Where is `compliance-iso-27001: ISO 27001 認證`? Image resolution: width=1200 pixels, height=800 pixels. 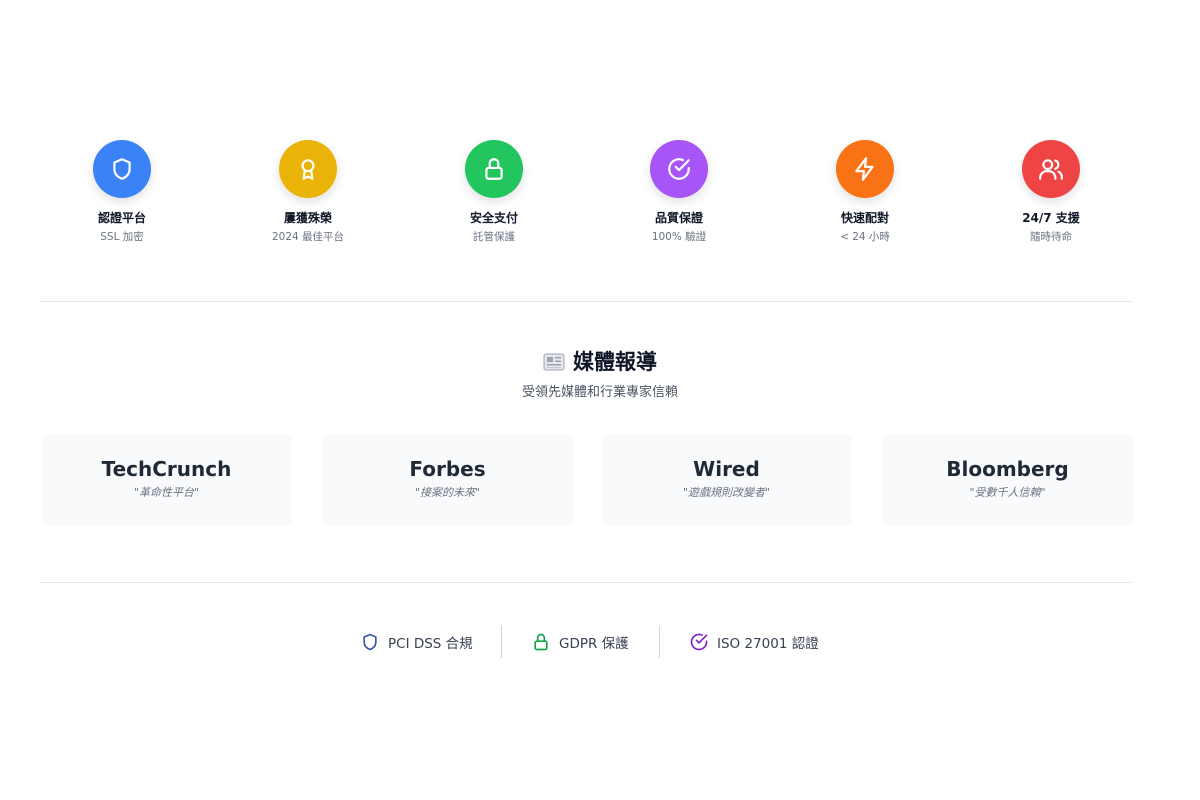 compliance-iso-27001: ISO 27001 認證 is located at coordinates (754, 642).